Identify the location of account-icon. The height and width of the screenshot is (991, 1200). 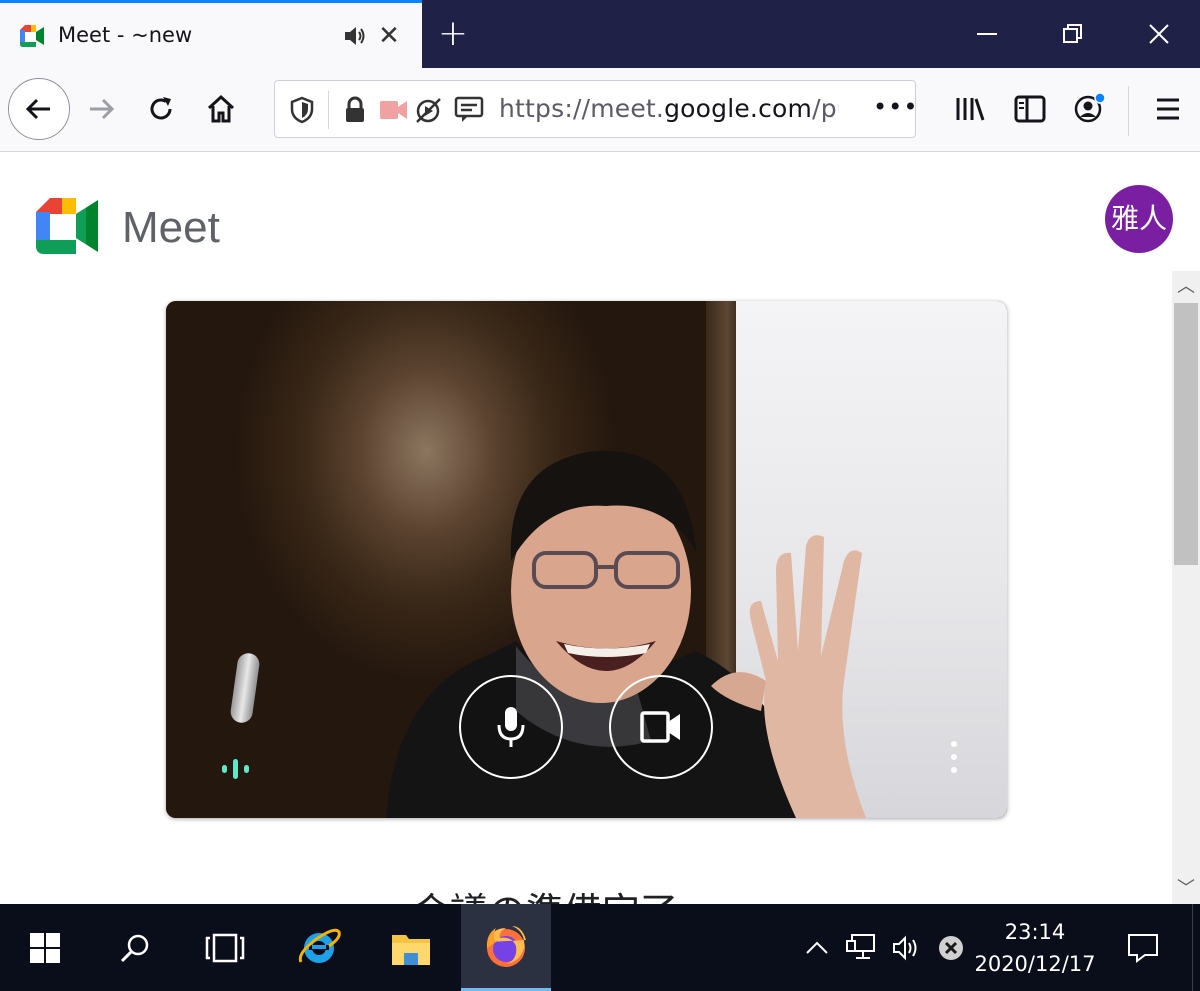
(1090, 107).